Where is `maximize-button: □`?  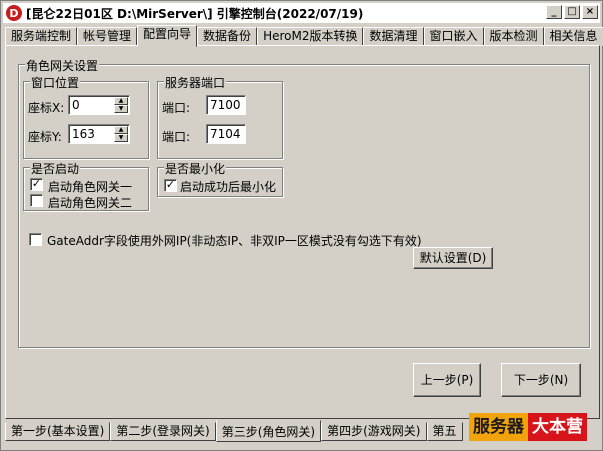 maximize-button: □ is located at coordinates (572, 12).